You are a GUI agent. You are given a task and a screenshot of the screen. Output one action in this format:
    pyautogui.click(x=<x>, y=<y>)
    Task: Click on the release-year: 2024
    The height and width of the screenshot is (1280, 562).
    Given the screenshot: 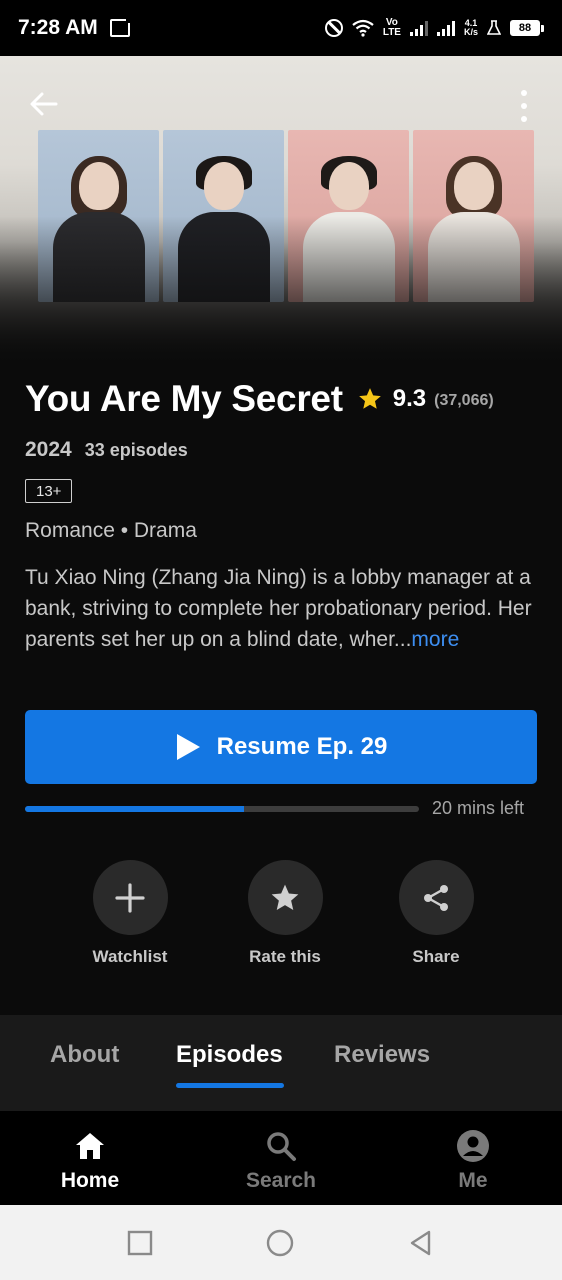 What is the action you would take?
    pyautogui.click(x=48, y=449)
    